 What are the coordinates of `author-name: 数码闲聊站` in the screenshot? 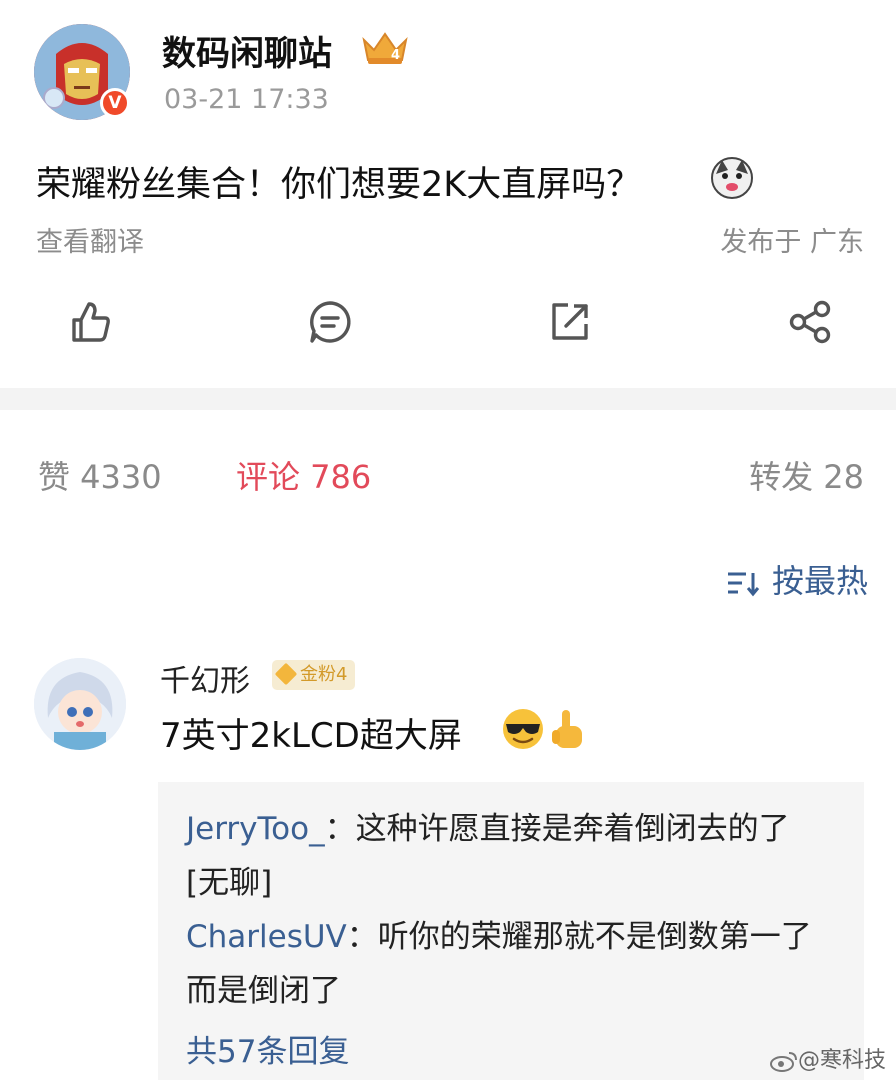 It's located at (247, 50).